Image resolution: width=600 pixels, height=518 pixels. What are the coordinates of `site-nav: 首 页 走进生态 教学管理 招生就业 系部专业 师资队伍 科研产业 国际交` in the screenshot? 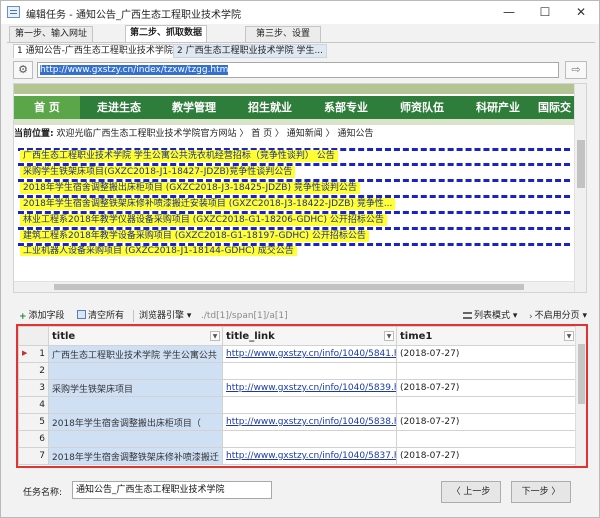 It's located at (294, 107).